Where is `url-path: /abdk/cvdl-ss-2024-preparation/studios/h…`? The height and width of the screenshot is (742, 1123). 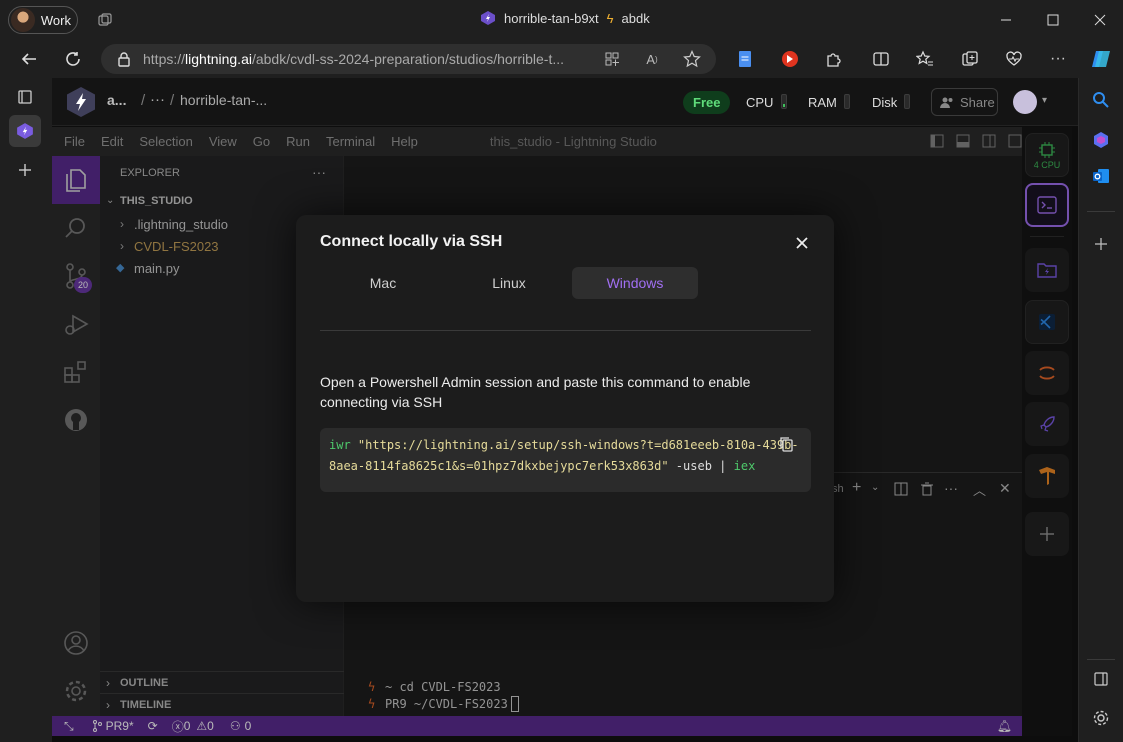
url-path: /abdk/cvdl-ss-2024-preparation/studios/h… is located at coordinates (408, 59).